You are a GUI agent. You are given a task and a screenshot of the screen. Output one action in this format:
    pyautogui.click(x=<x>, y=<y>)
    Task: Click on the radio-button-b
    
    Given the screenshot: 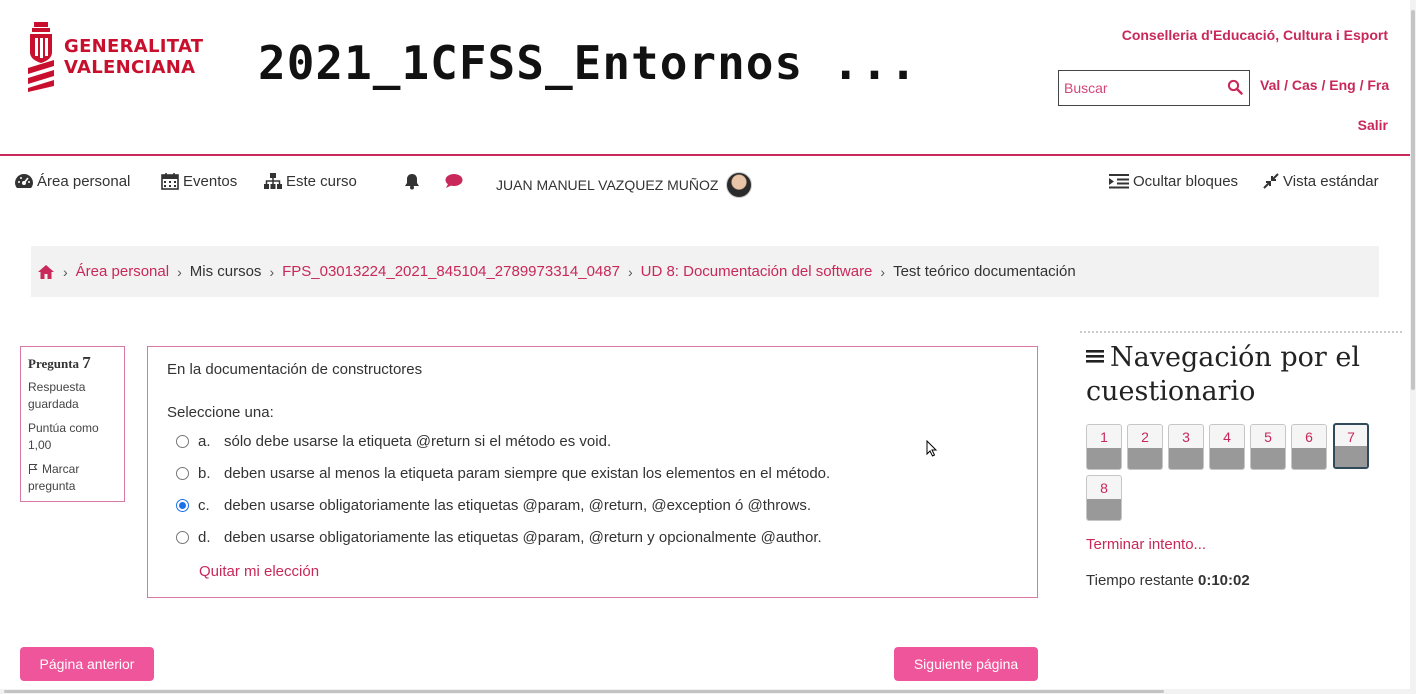 What is the action you would take?
    pyautogui.click(x=182, y=473)
    